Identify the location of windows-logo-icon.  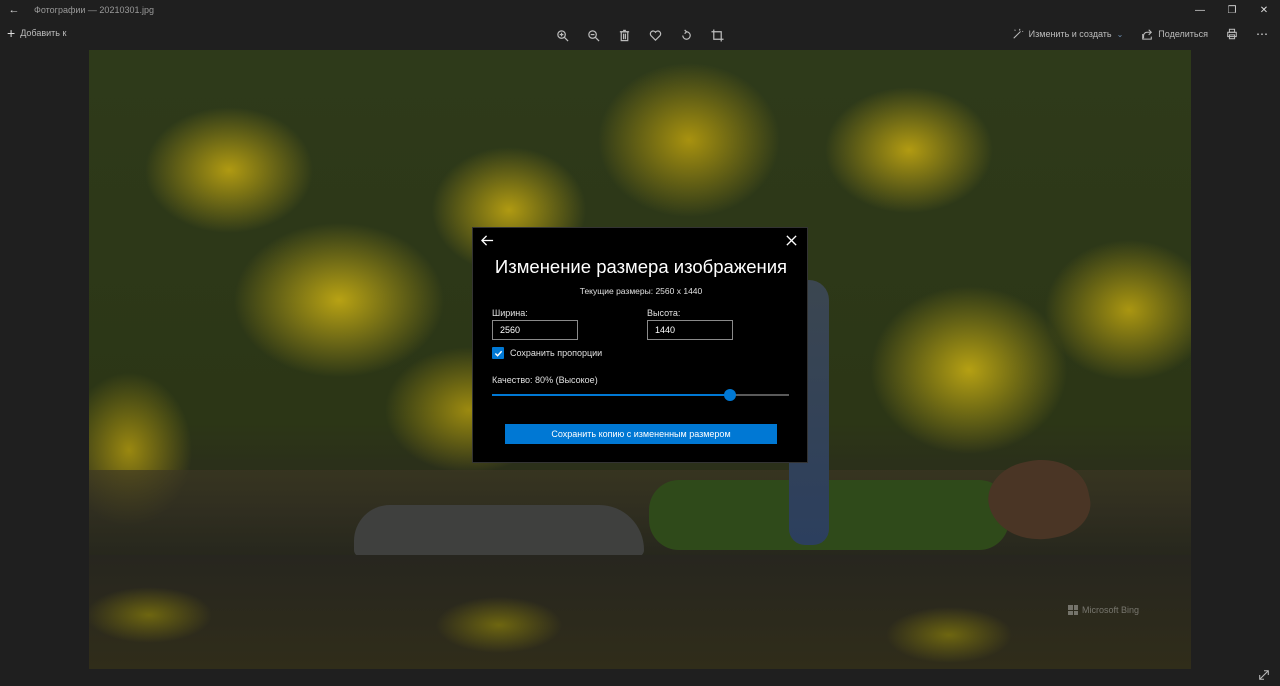
(1073, 610).